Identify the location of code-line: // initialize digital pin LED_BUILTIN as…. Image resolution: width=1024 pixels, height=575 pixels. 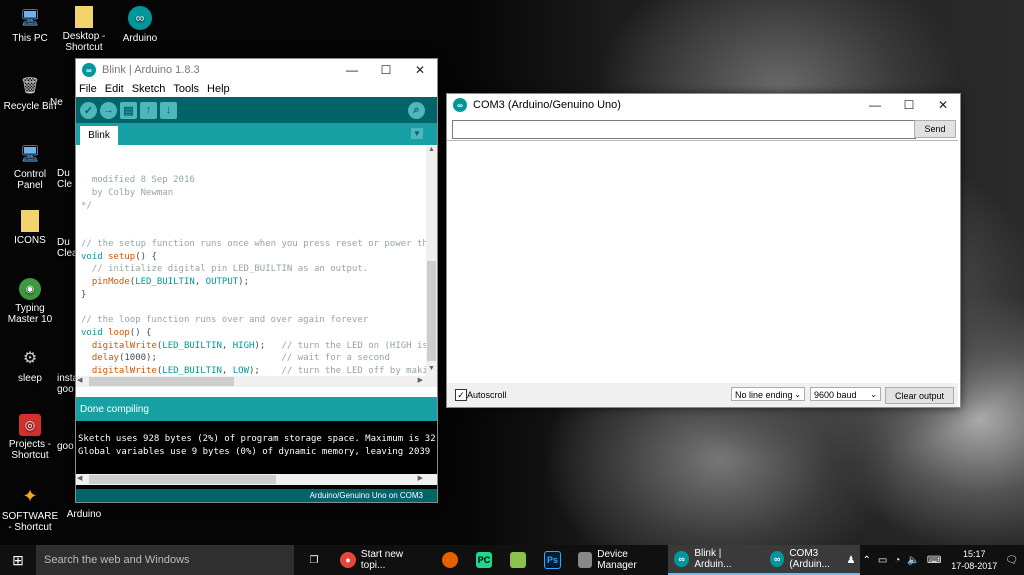
(225, 269).